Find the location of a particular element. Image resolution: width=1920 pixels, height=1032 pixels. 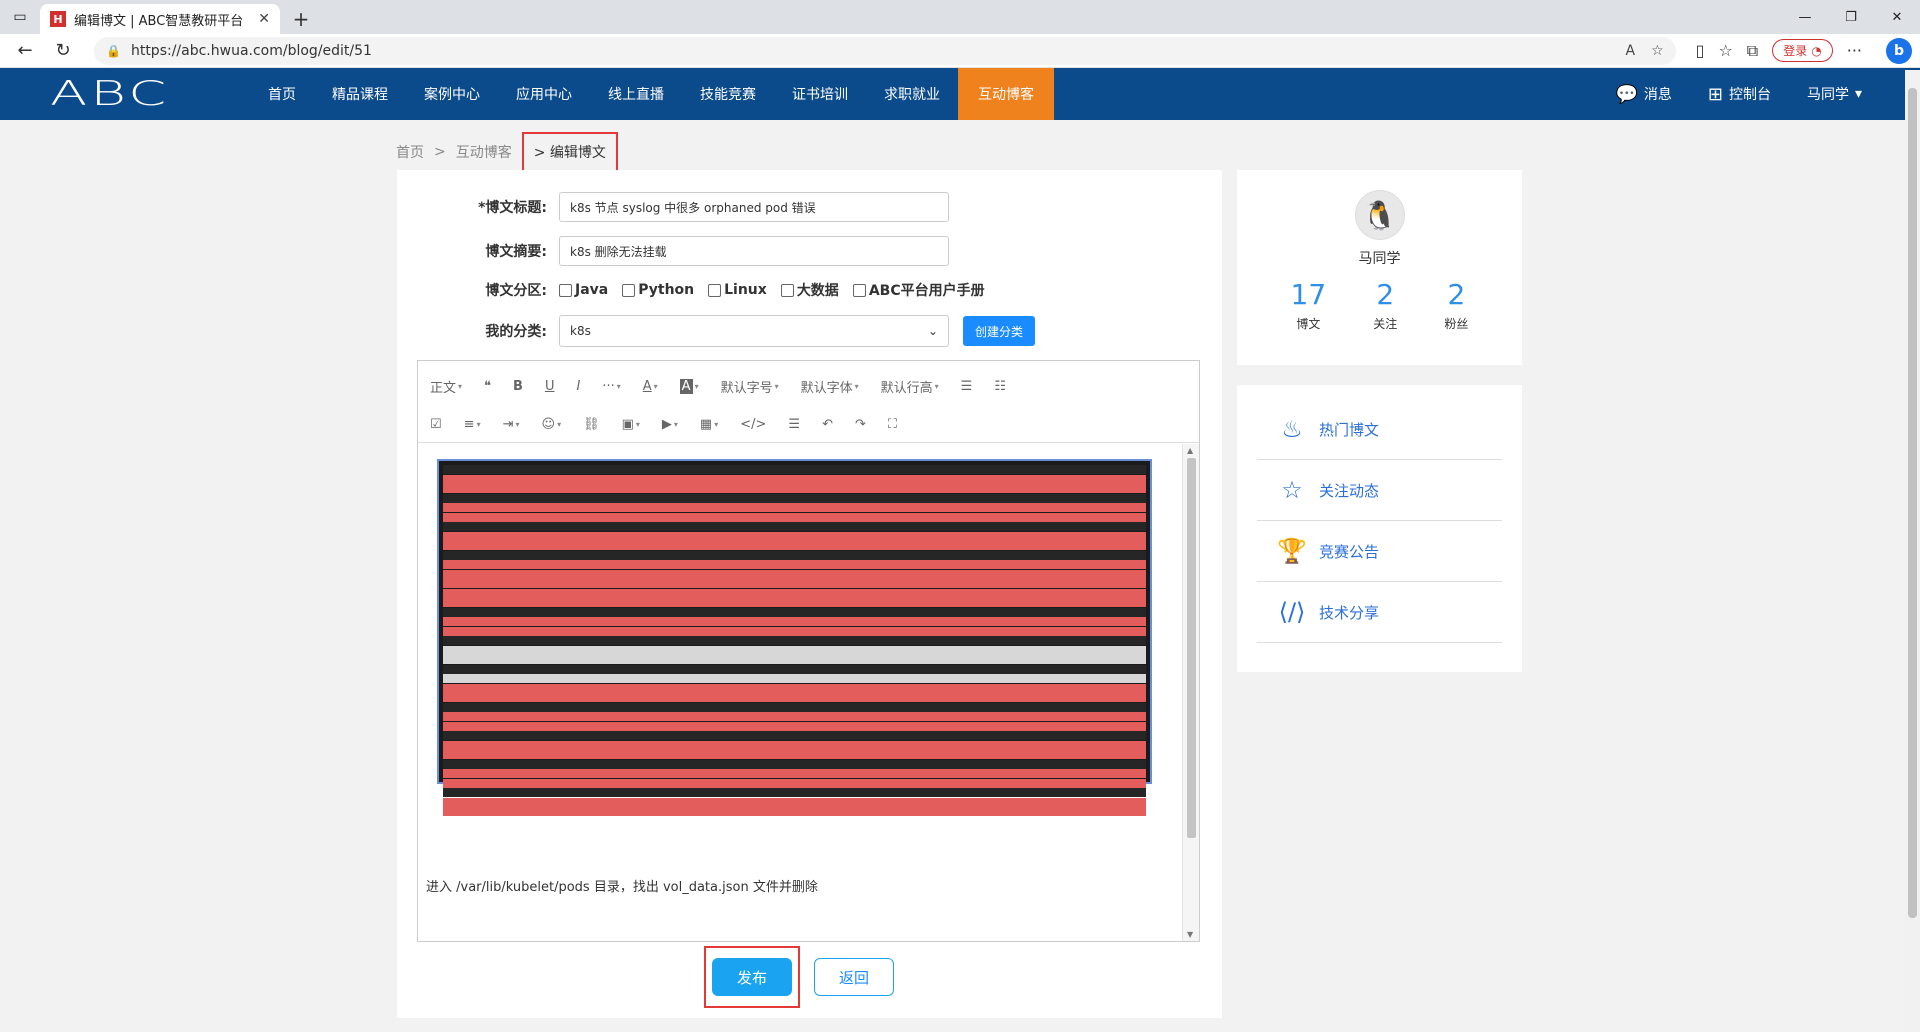

video-dropdown: ▶ ▾ is located at coordinates (670, 424).